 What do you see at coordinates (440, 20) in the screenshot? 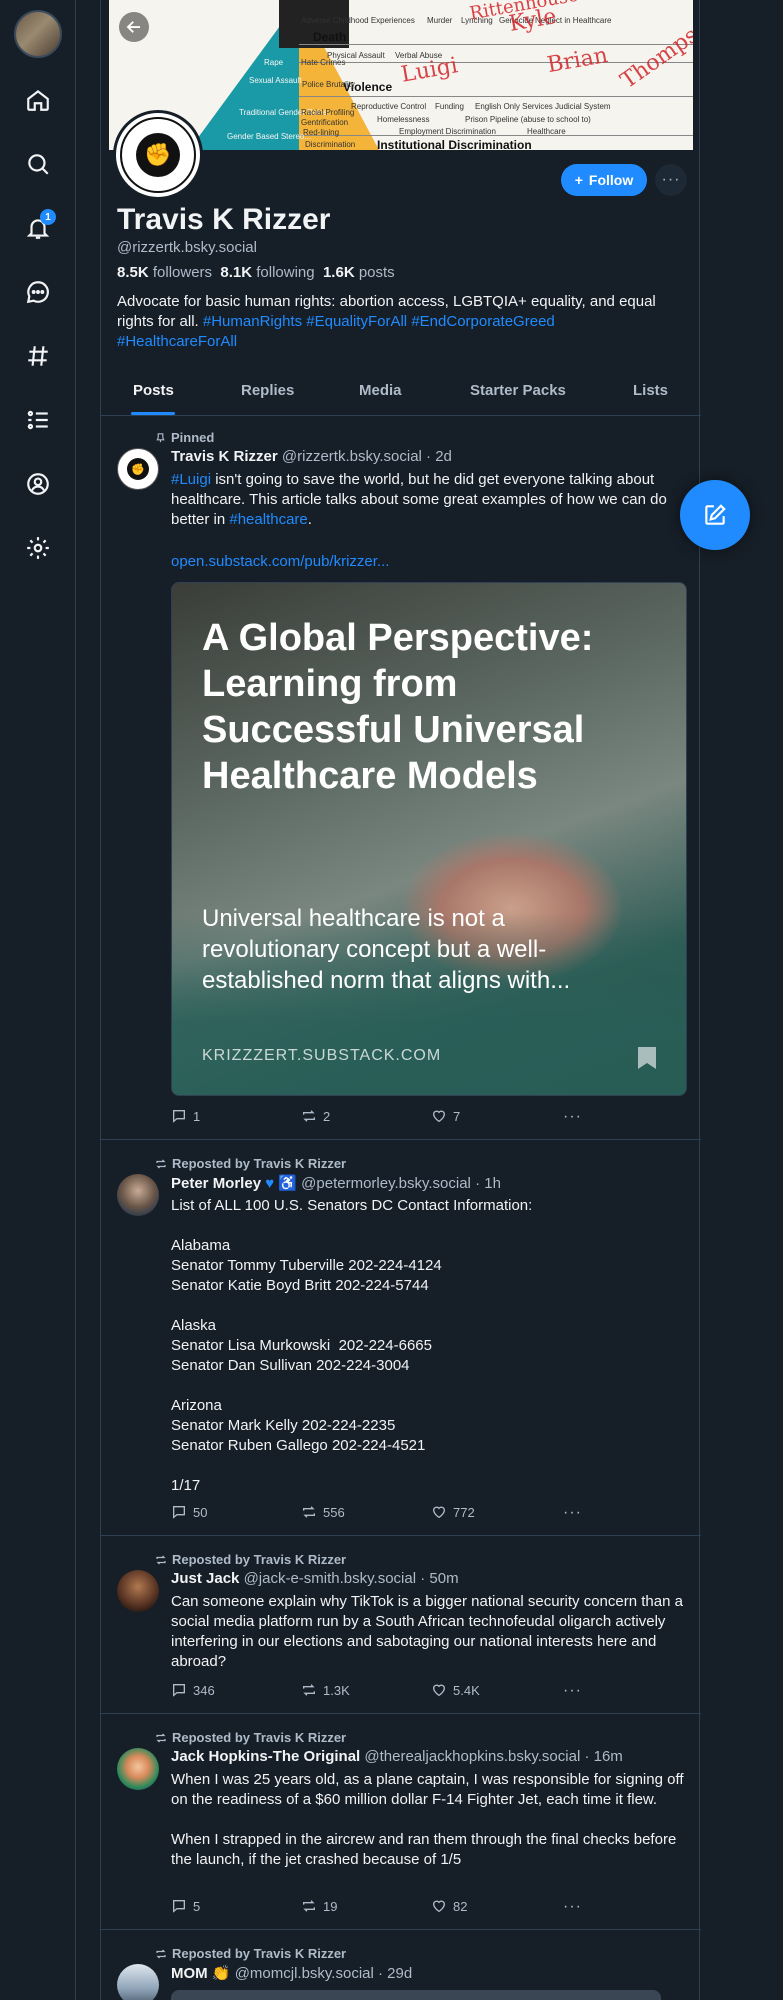
I see `banner-text: Murder` at bounding box center [440, 20].